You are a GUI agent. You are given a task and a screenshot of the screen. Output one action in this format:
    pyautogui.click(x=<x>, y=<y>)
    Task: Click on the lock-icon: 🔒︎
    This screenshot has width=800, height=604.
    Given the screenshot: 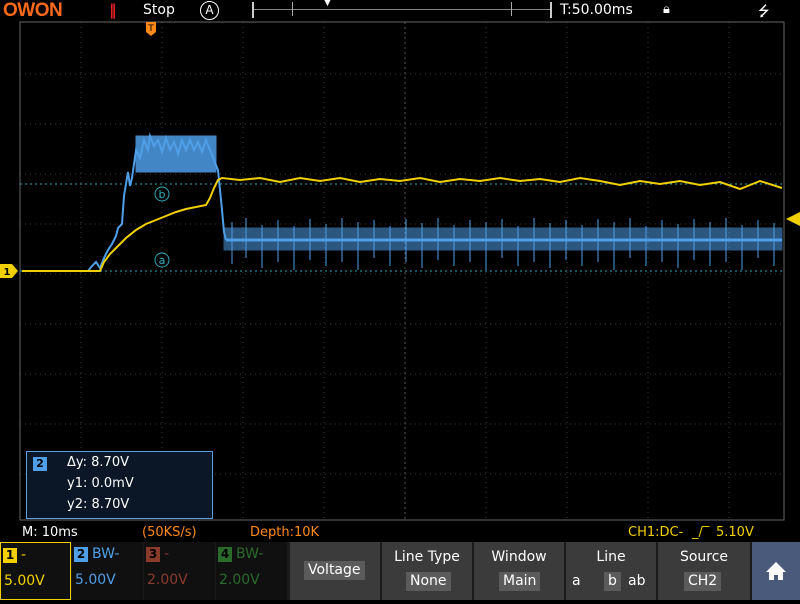 What is the action you would take?
    pyautogui.click(x=666, y=9)
    